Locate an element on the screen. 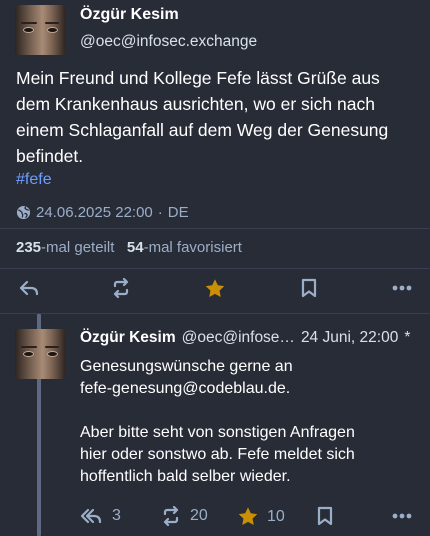  author-avatar is located at coordinates (40, 30).